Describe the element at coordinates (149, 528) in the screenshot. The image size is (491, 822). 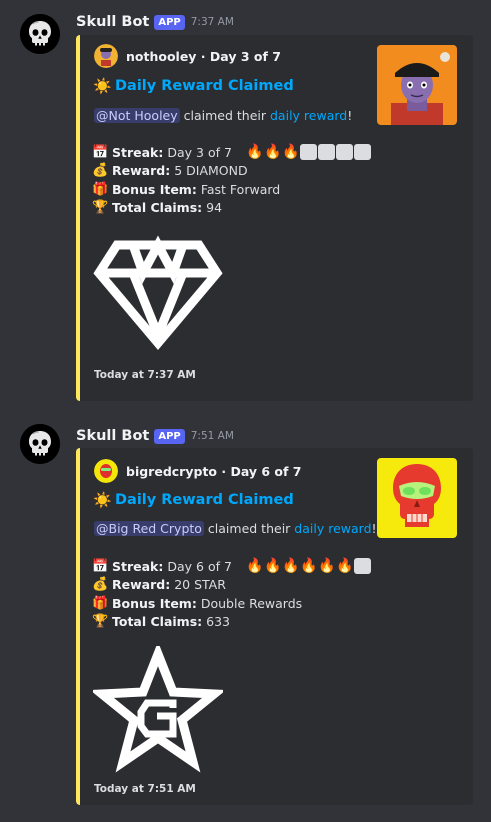
I see `user-mention: @Big Red Crypto` at that location.